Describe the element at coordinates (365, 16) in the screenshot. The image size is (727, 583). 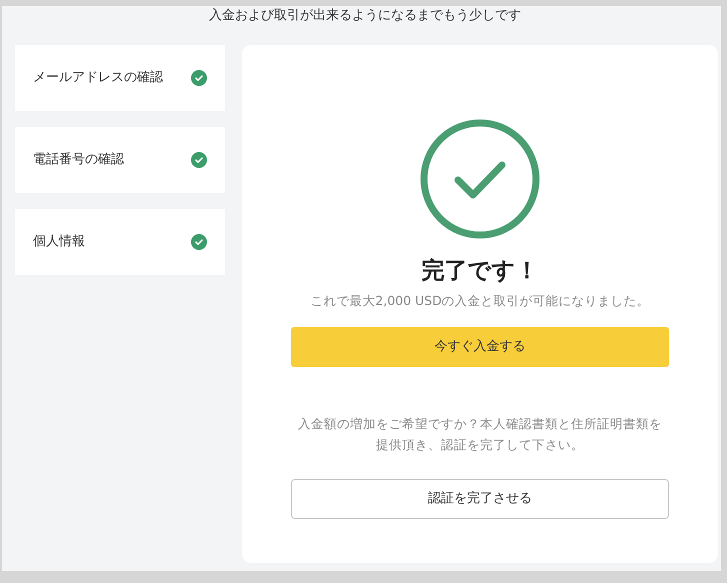
I see `page-heading: 入金および取引が出来るようになるまでもう少しです` at that location.